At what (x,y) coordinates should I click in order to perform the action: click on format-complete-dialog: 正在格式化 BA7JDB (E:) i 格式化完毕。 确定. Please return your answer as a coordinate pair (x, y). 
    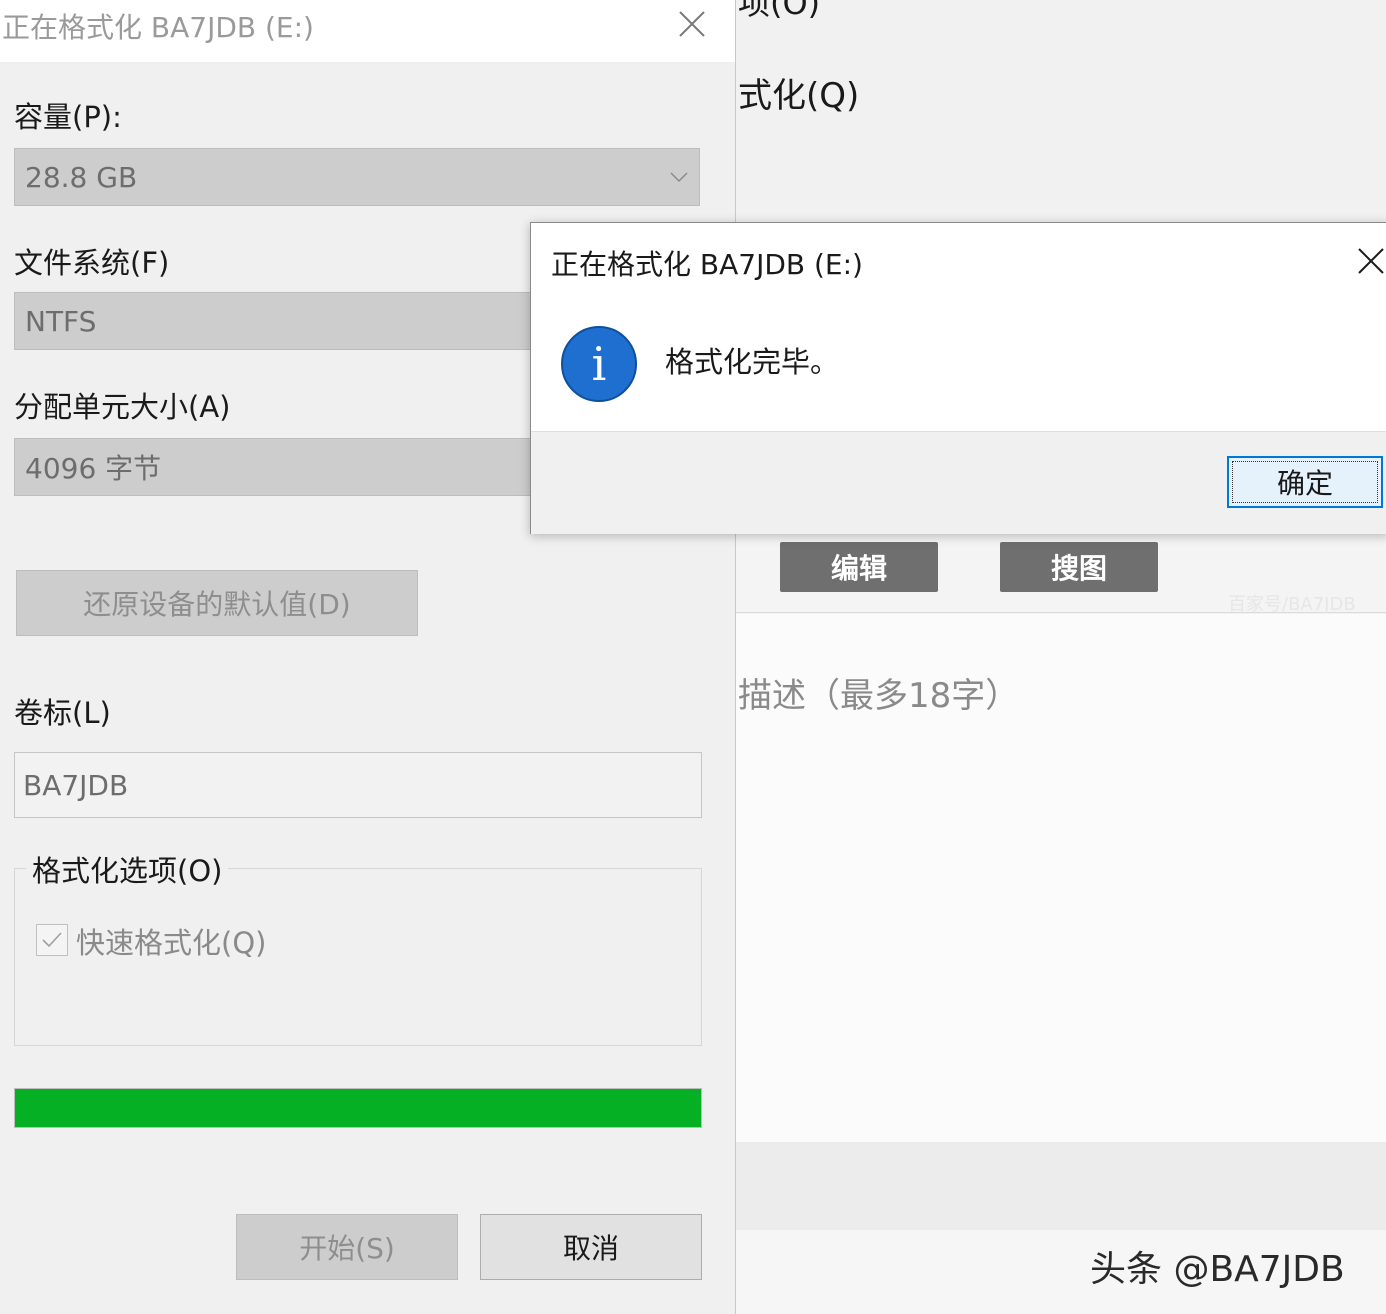
    Looking at the image, I should click on (958, 378).